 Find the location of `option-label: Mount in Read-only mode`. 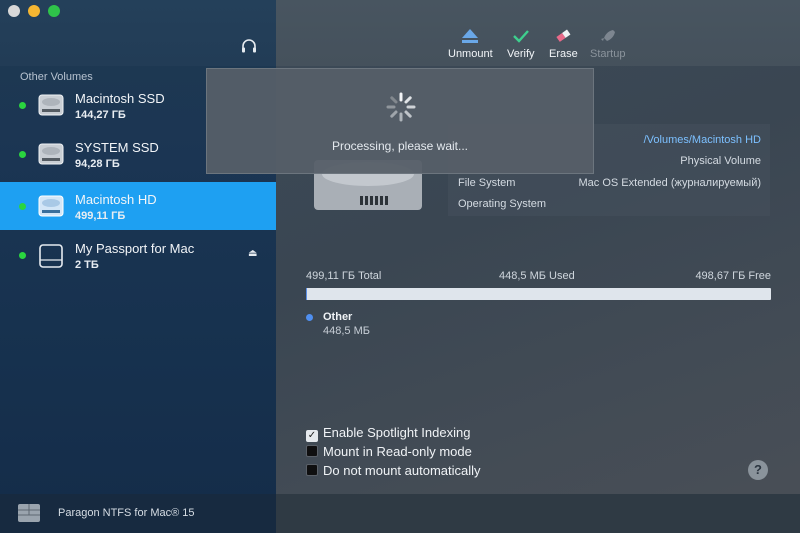

option-label: Mount in Read-only mode is located at coordinates (397, 451).